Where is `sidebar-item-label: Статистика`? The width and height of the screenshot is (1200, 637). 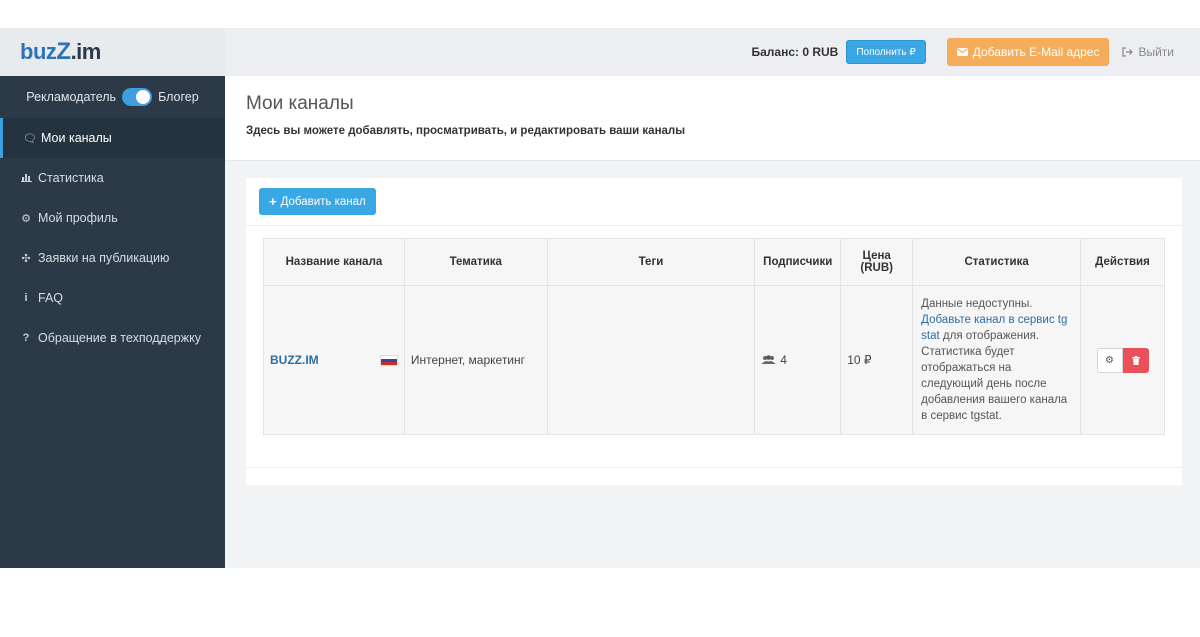
sidebar-item-label: Статистика is located at coordinates (71, 178).